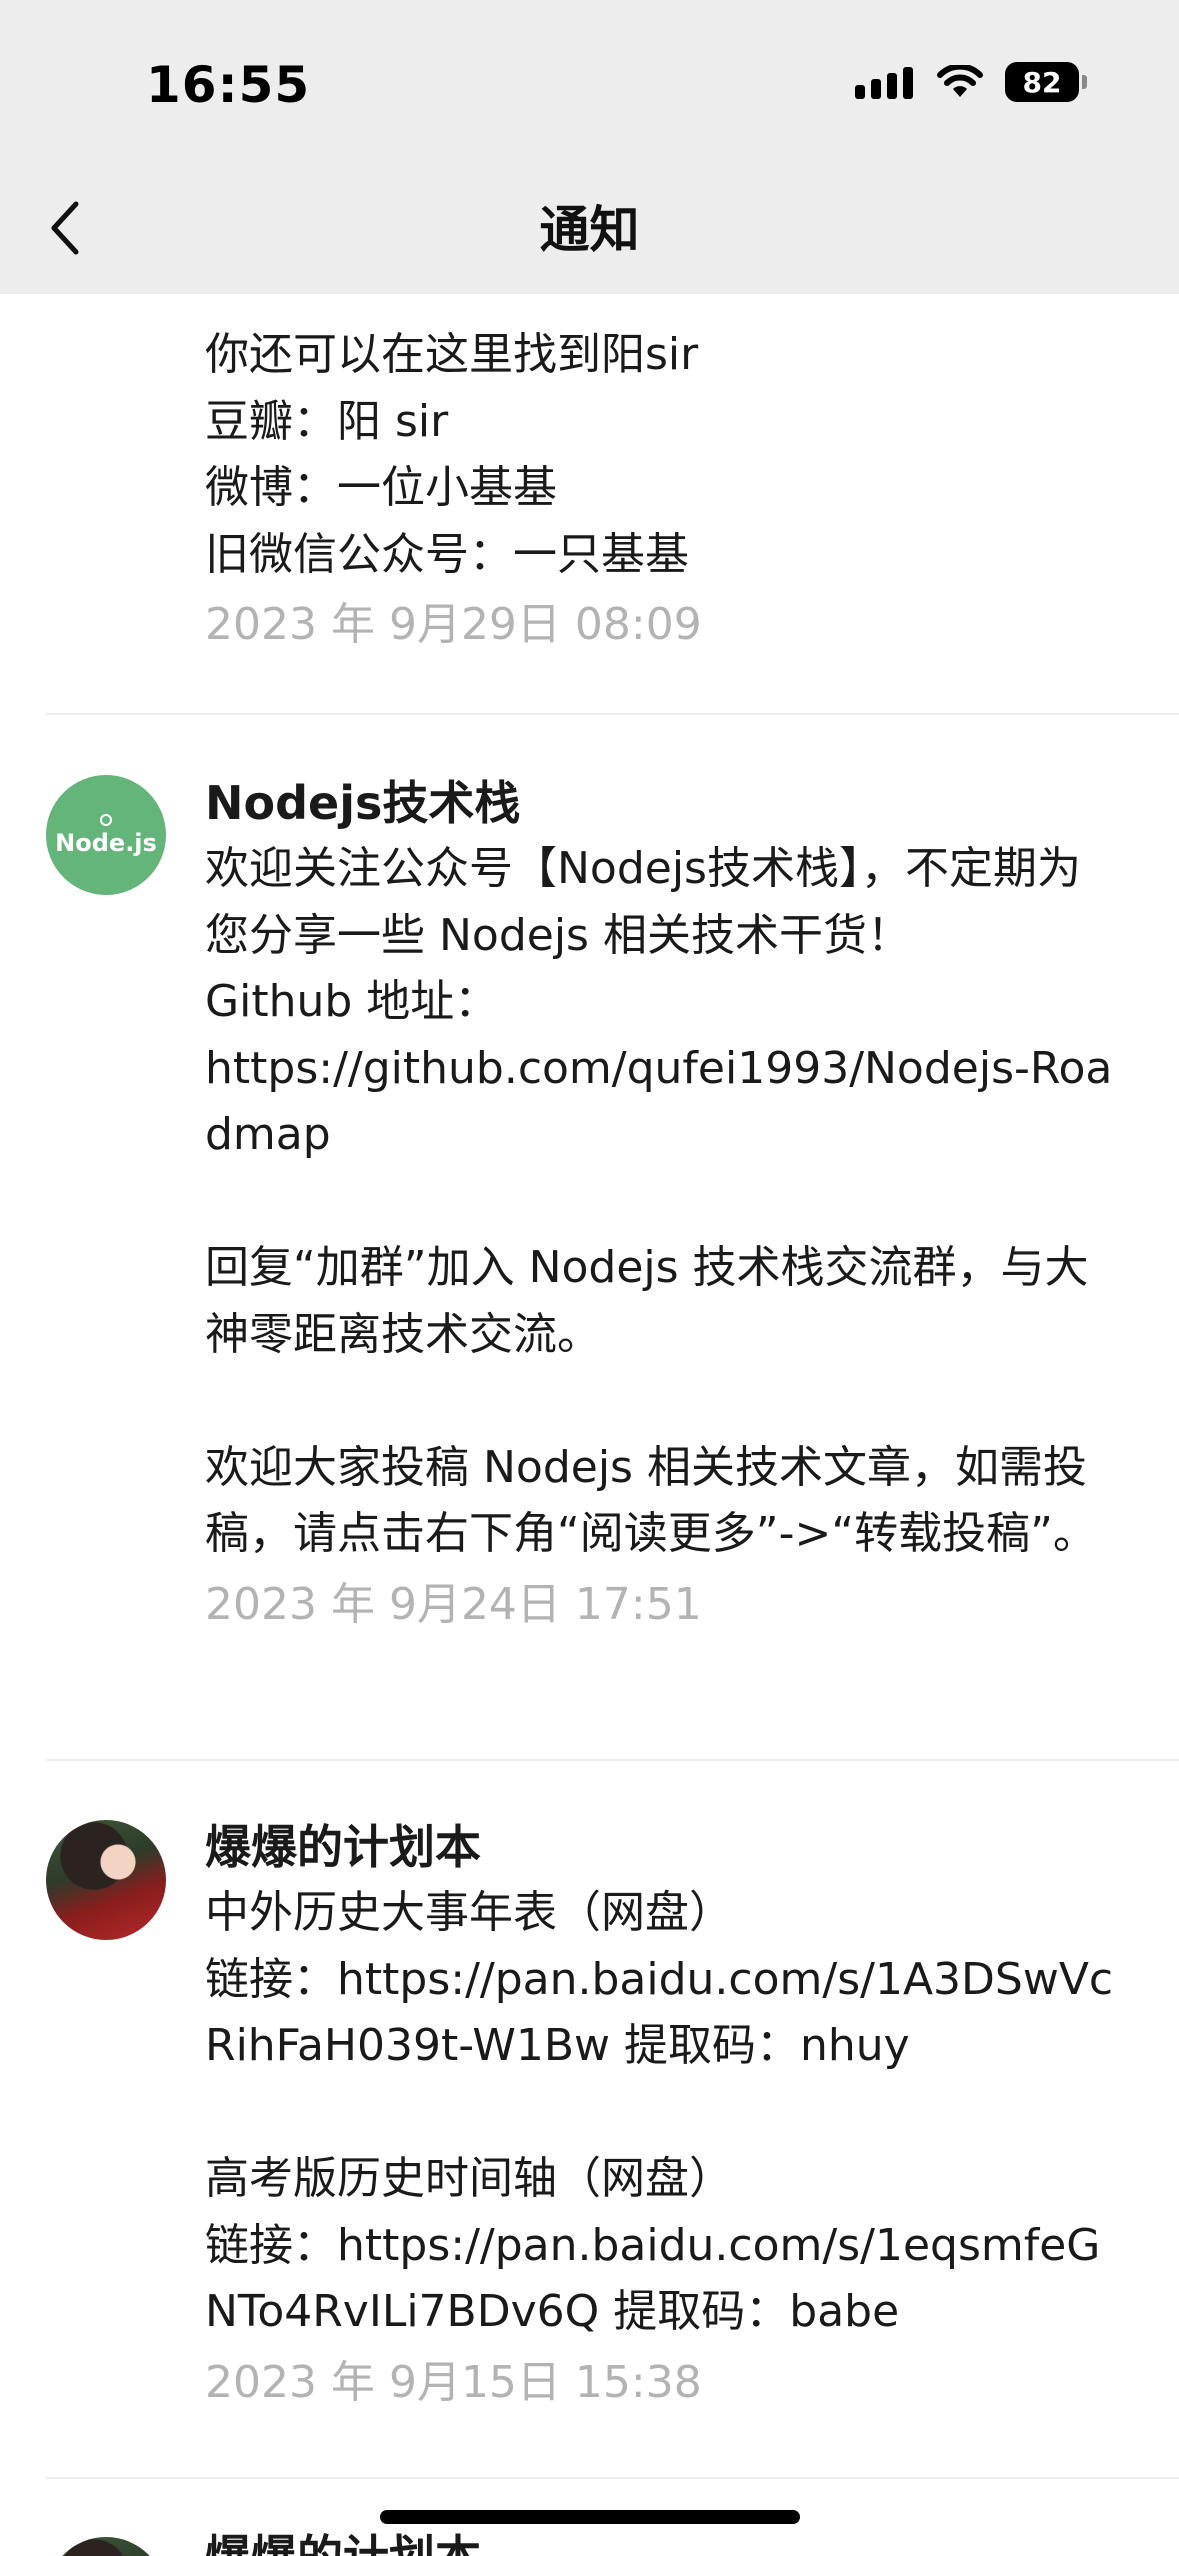  Describe the element at coordinates (453, 1604) in the screenshot. I see `message-date: 2023 年 9月24日 17:51` at that location.